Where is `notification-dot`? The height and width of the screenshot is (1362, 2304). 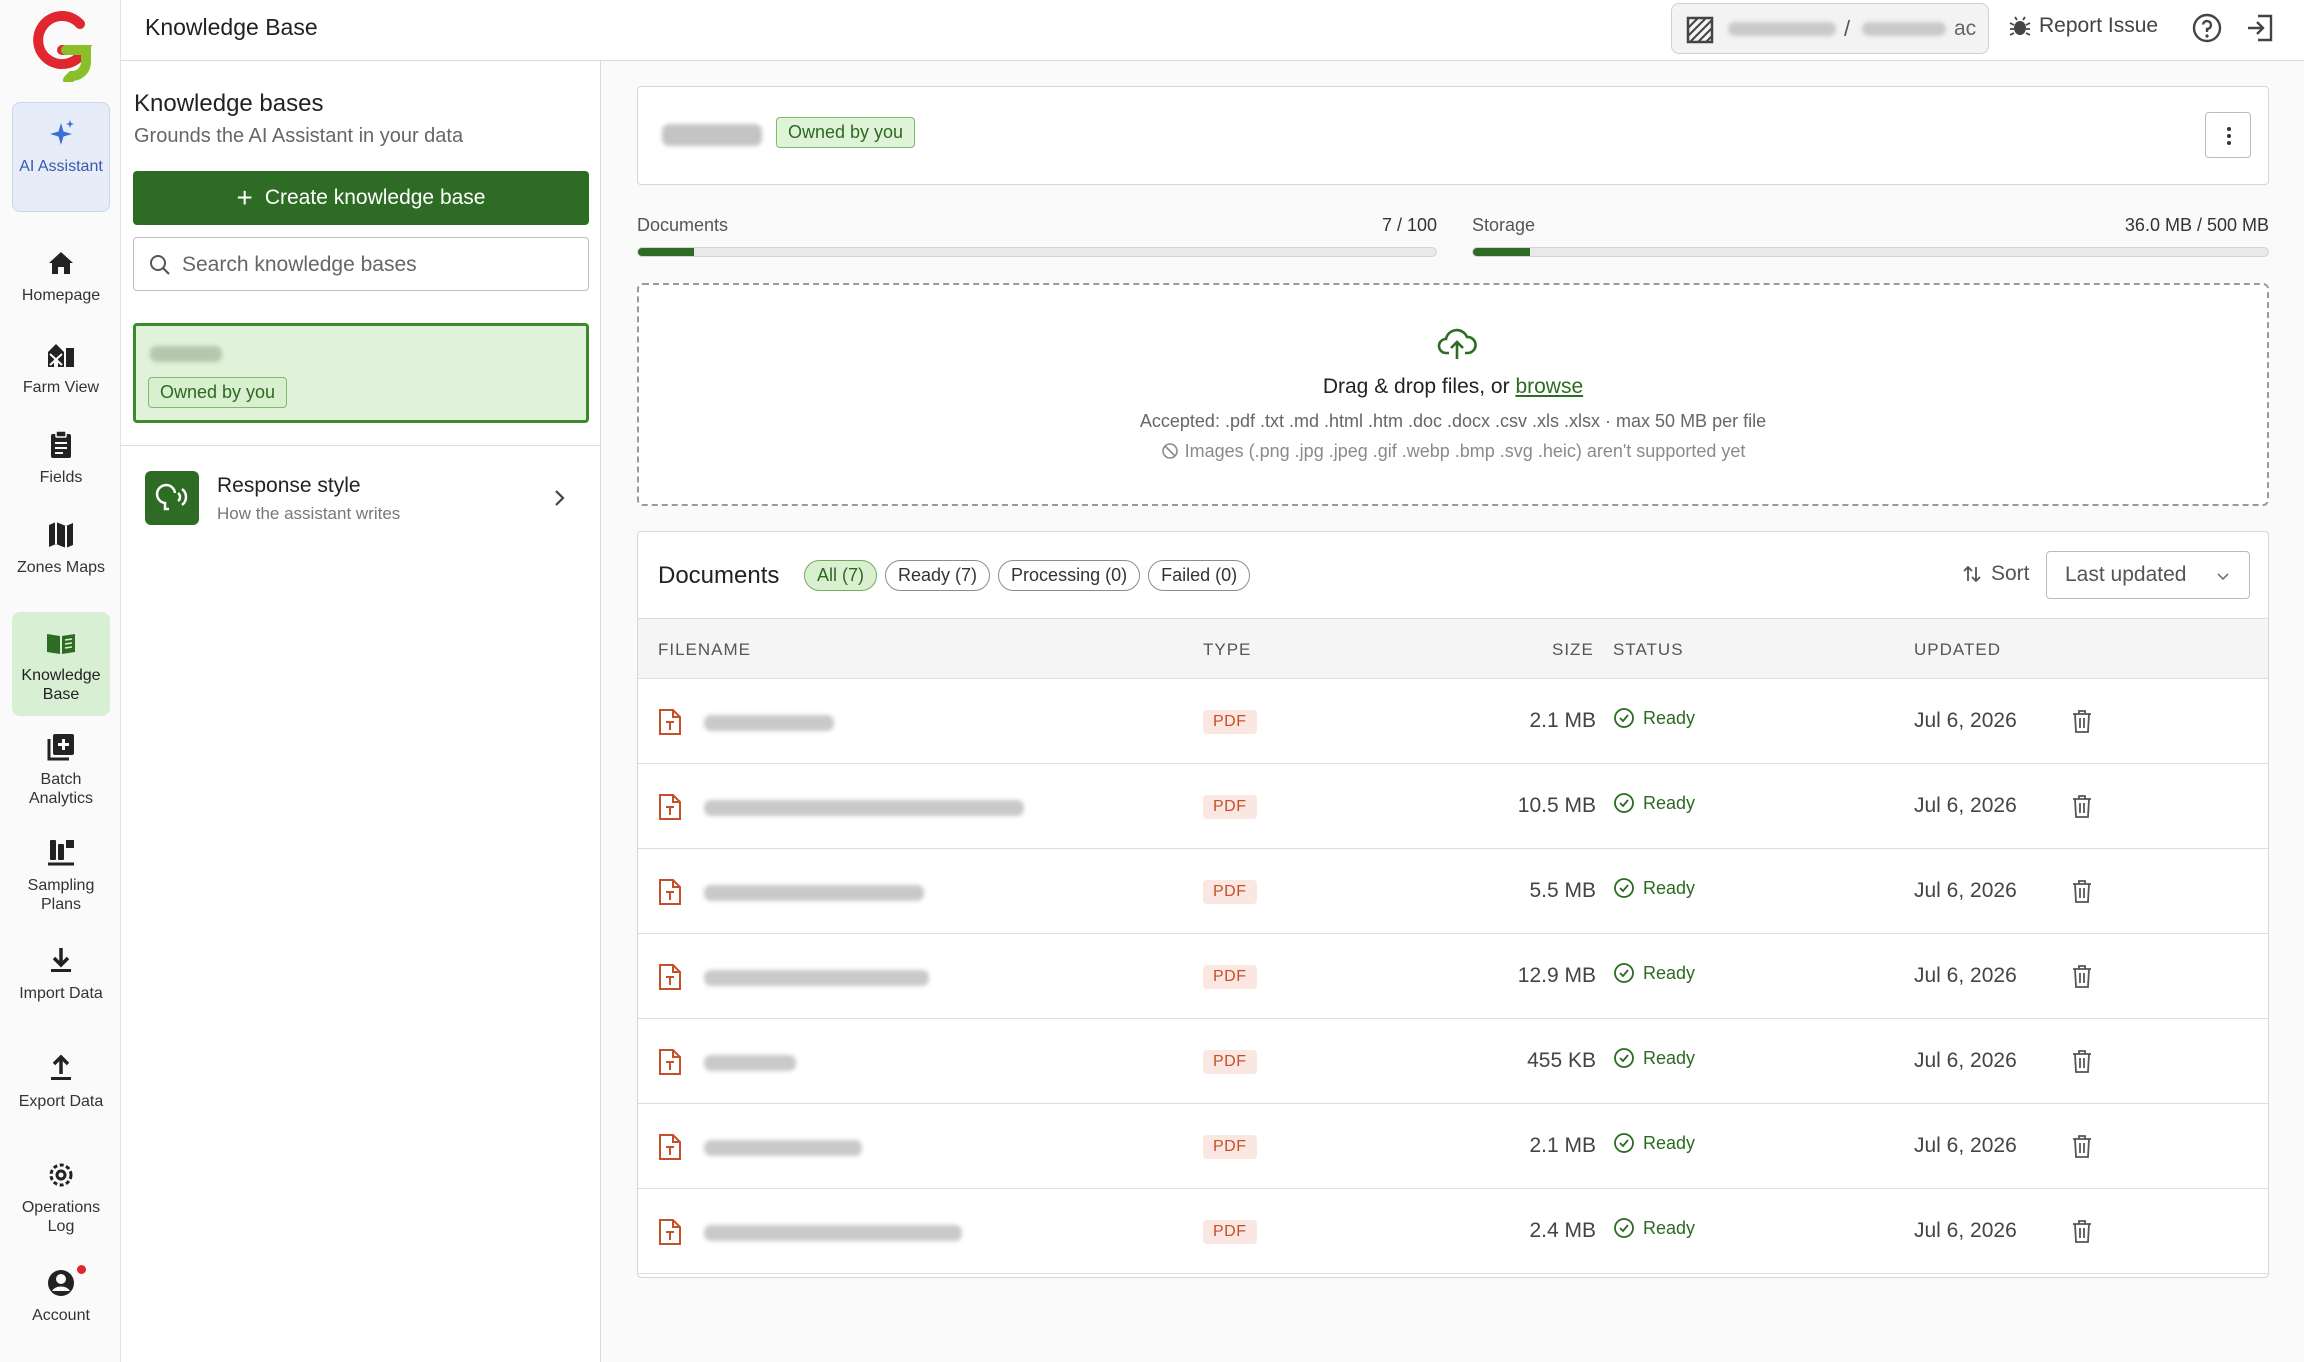
notification-dot is located at coordinates (81, 1269).